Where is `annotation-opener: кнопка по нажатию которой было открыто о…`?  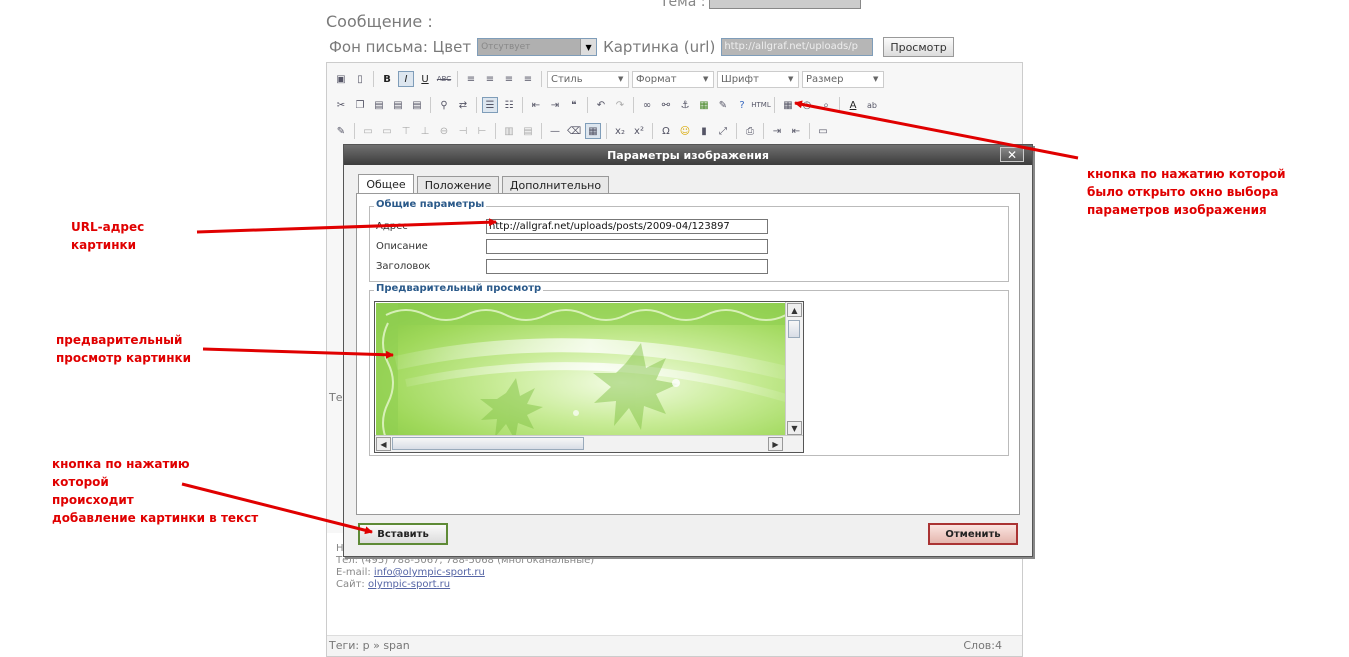
annotation-opener: кнопка по нажатию которой было открыто о… is located at coordinates (1186, 192).